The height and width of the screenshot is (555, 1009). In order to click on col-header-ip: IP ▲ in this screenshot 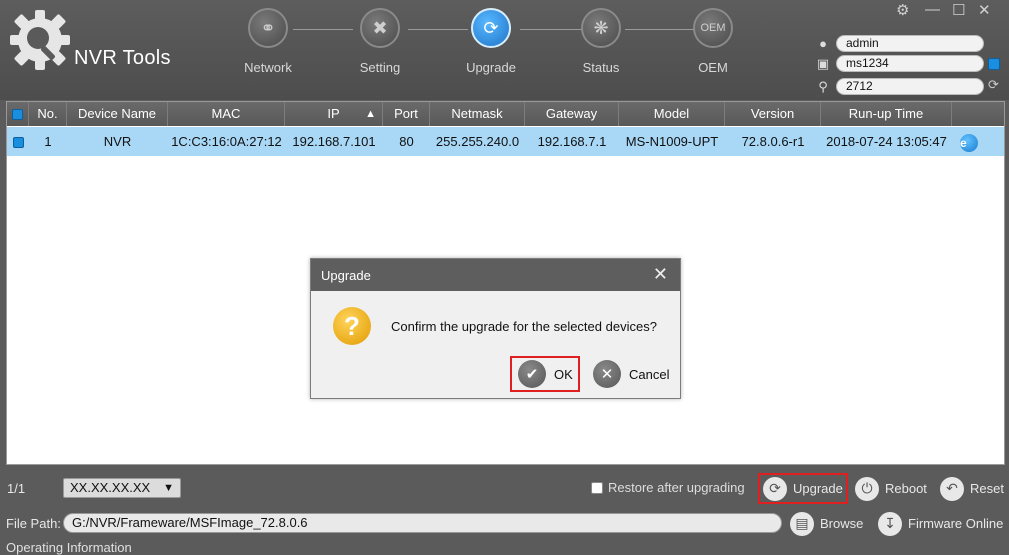, I will do `click(334, 114)`.